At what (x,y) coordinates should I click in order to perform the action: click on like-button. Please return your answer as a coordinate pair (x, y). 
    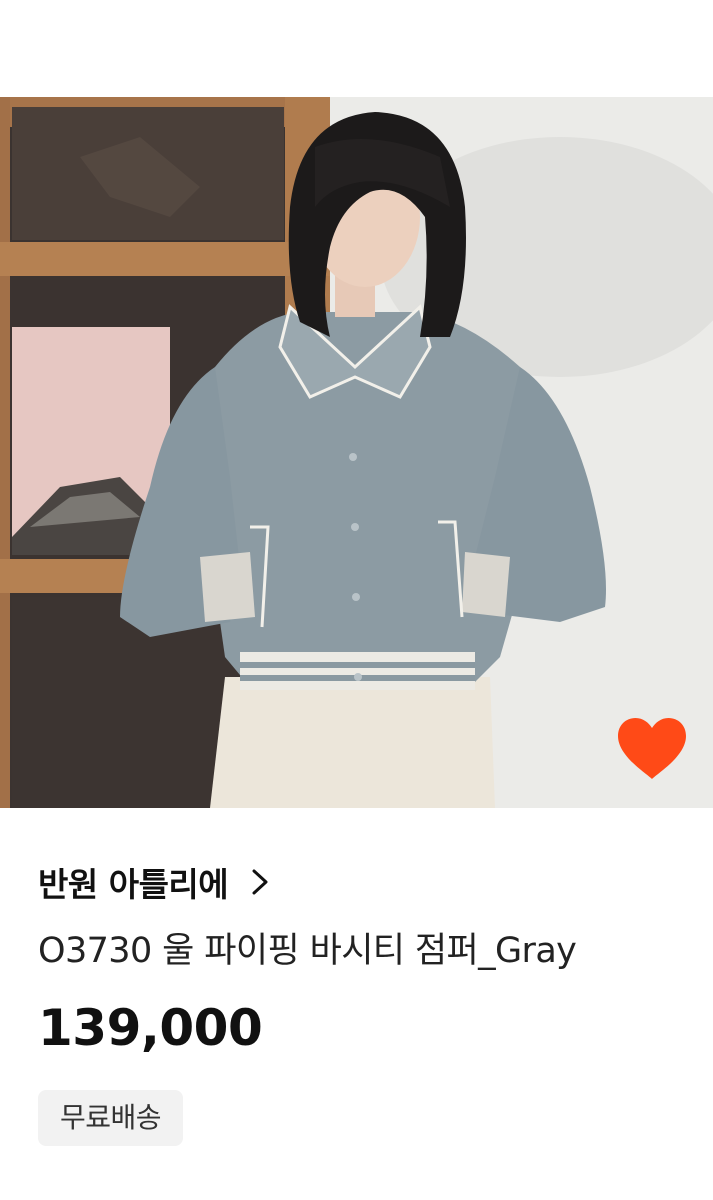
    Looking at the image, I should click on (652, 749).